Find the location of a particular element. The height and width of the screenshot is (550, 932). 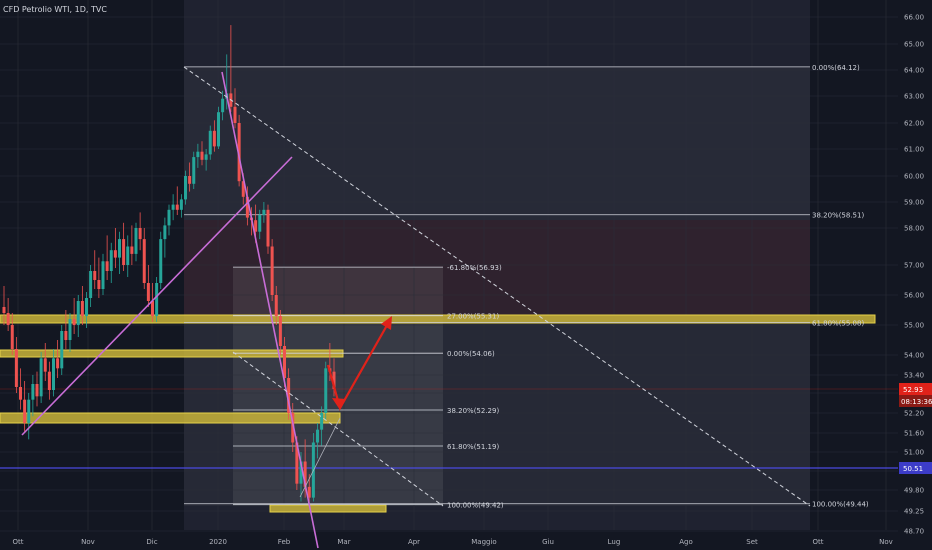

fib-inner-label: 38.20%(52.29) is located at coordinates (473, 411).